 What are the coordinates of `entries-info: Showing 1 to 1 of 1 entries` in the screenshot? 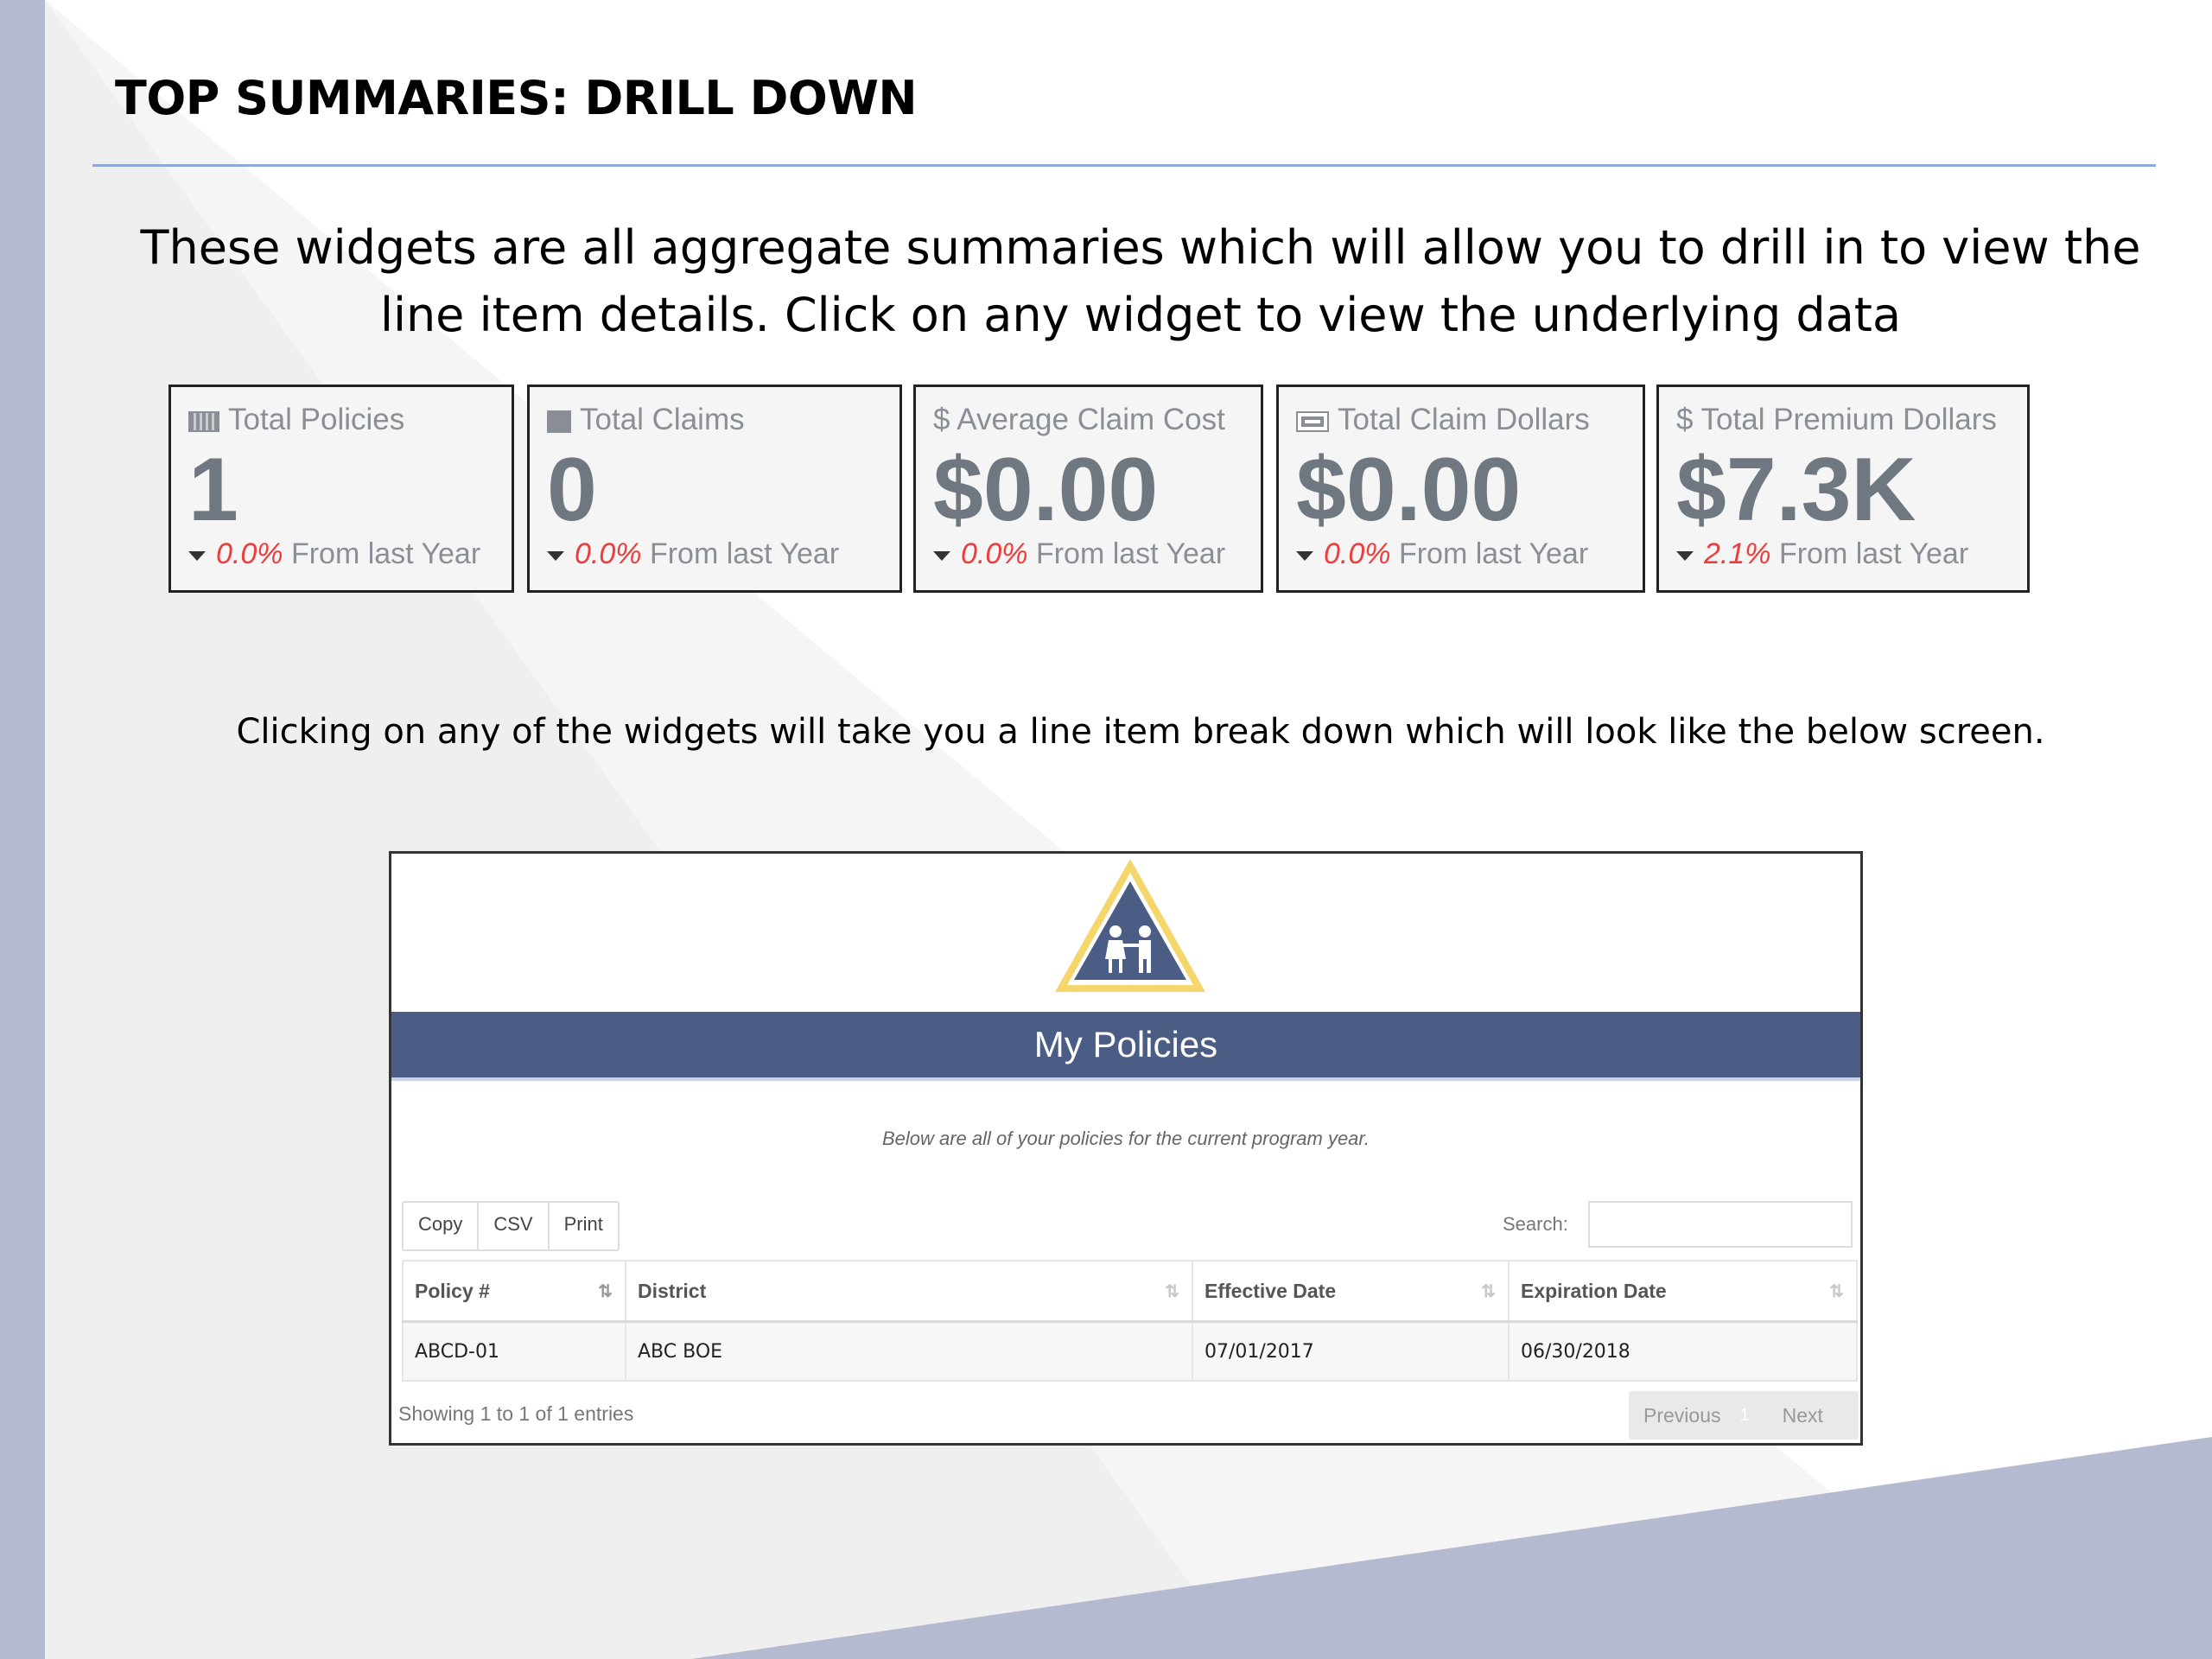 It's located at (516, 1413).